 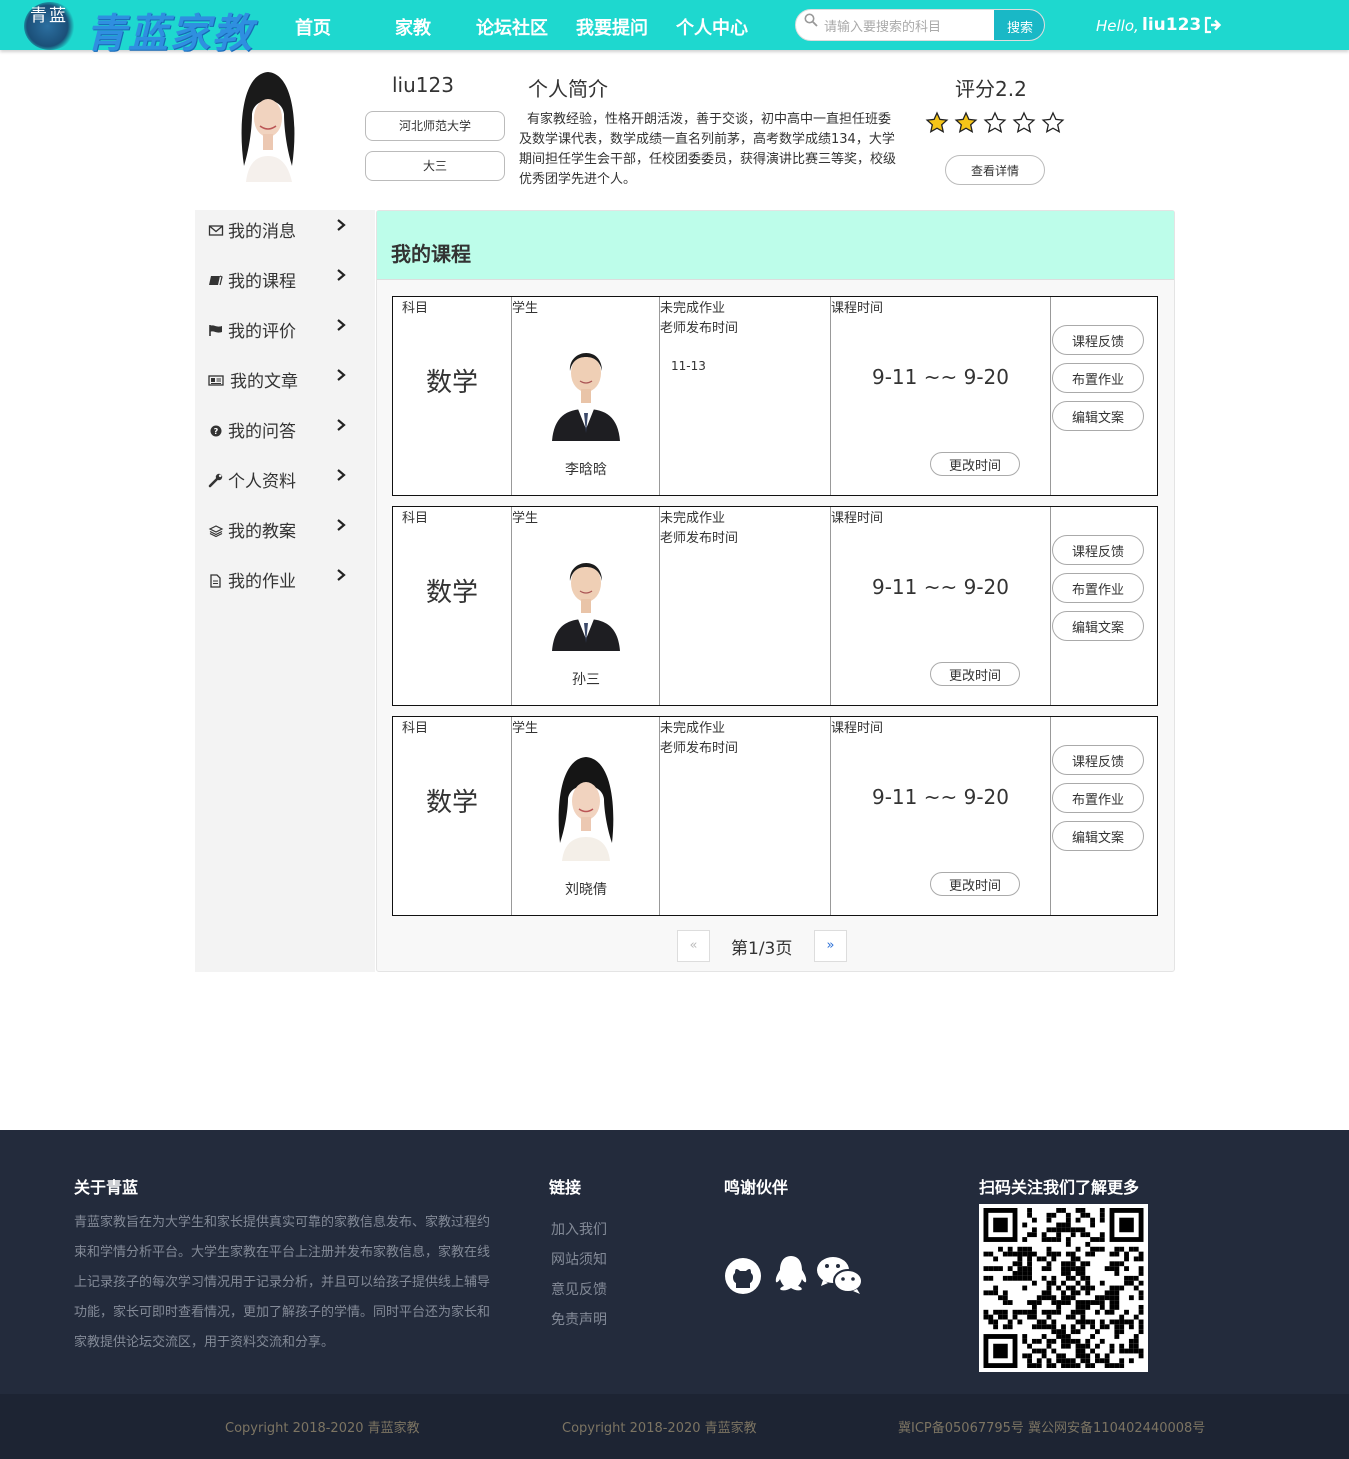 What do you see at coordinates (995, 170) in the screenshot?
I see `view-details-button: 查看详情` at bounding box center [995, 170].